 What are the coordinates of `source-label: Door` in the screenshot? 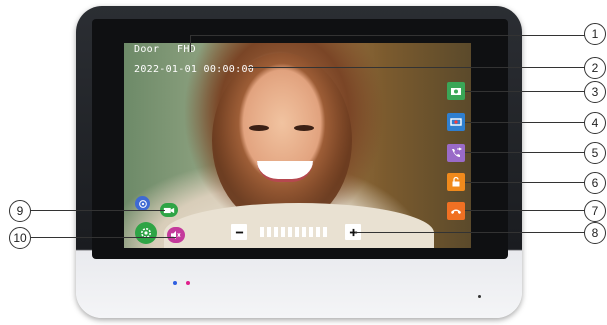 It's located at (147, 49).